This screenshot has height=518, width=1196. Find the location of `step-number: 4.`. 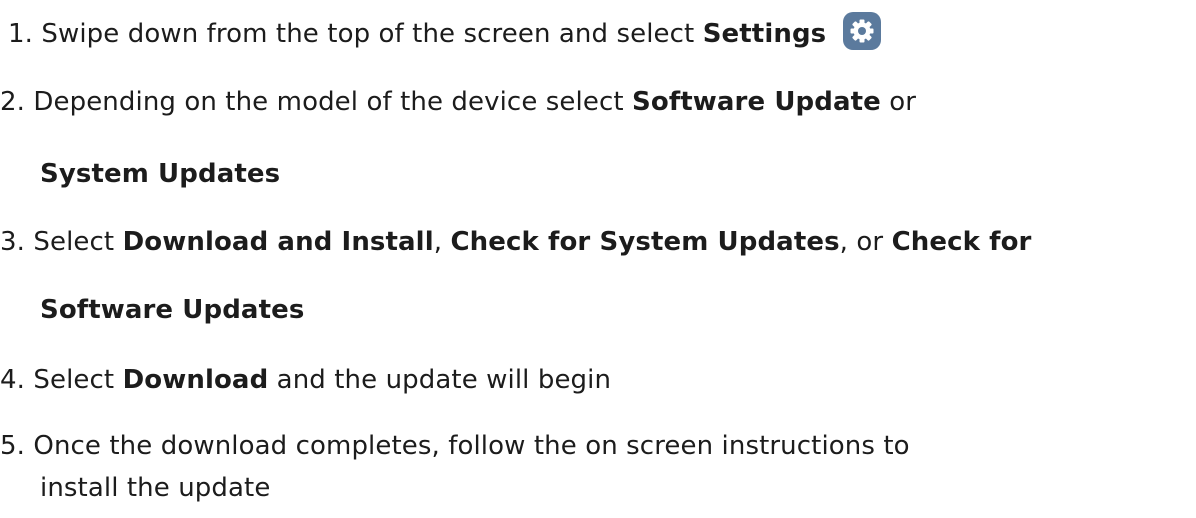

step-number: 4. is located at coordinates (13, 380).